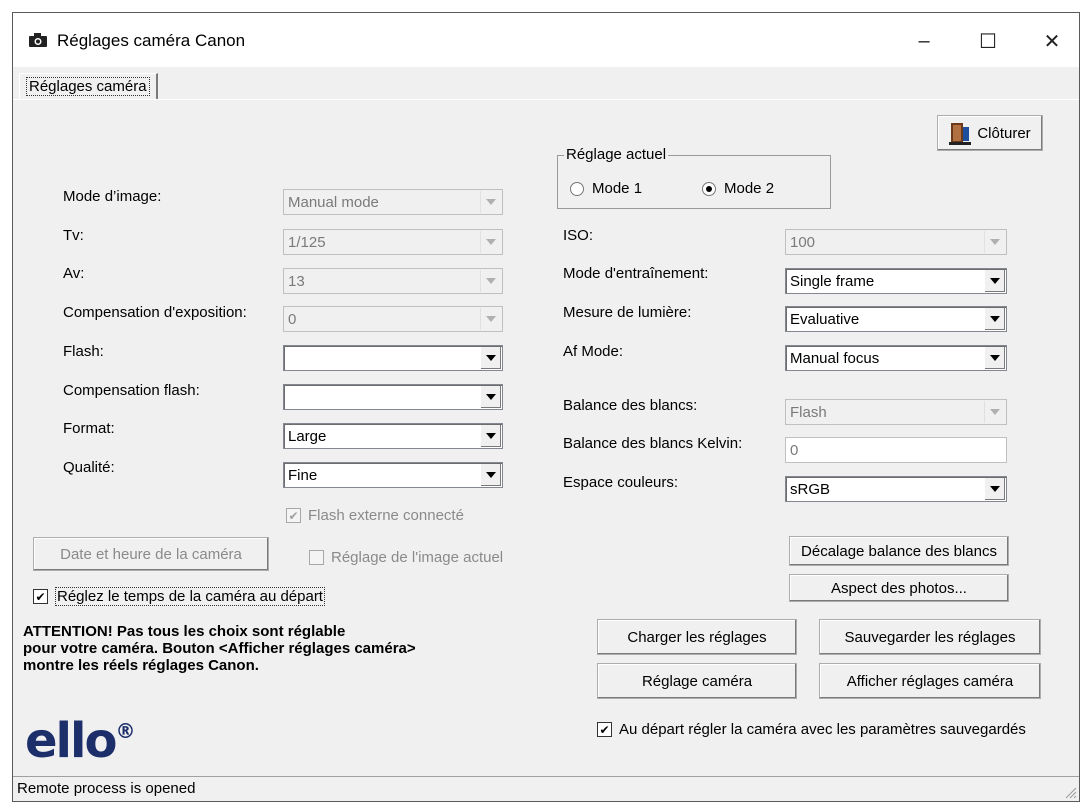 Image resolution: width=1090 pixels, height=810 pixels. I want to click on wb-kelvin-input: 0, so click(896, 450).